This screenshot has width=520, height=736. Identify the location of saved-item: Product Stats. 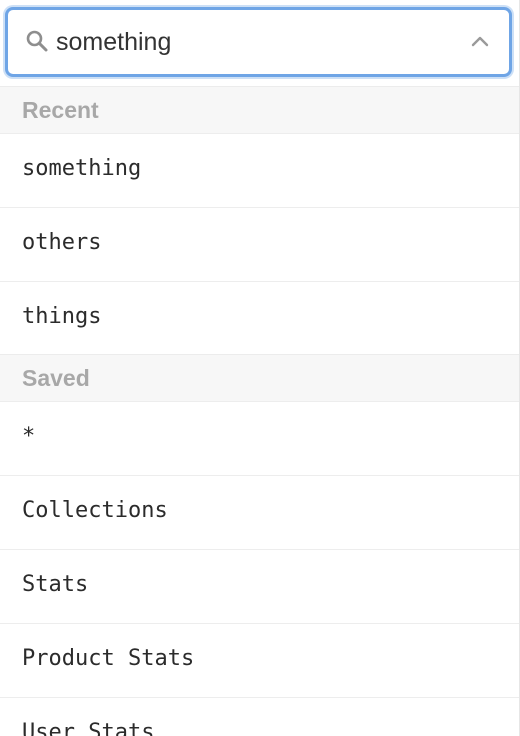
(259, 660).